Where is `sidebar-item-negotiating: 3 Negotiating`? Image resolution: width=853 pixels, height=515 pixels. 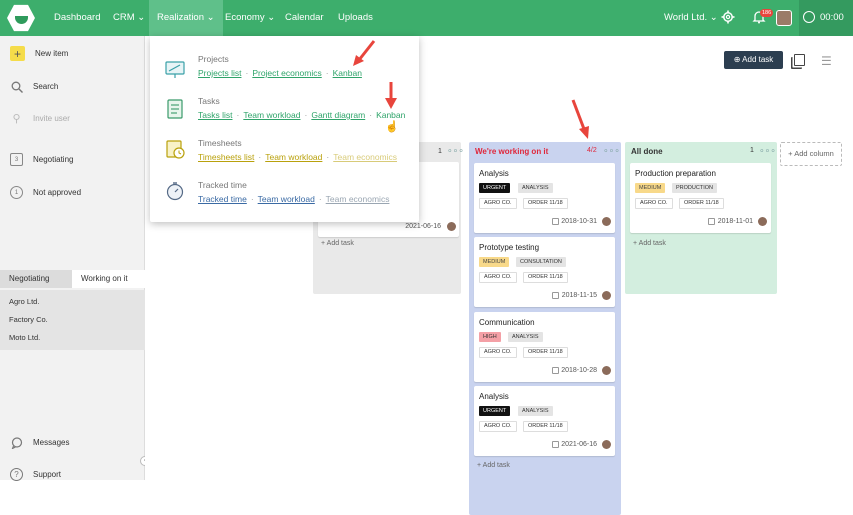 sidebar-item-negotiating: 3 Negotiating is located at coordinates (41, 159).